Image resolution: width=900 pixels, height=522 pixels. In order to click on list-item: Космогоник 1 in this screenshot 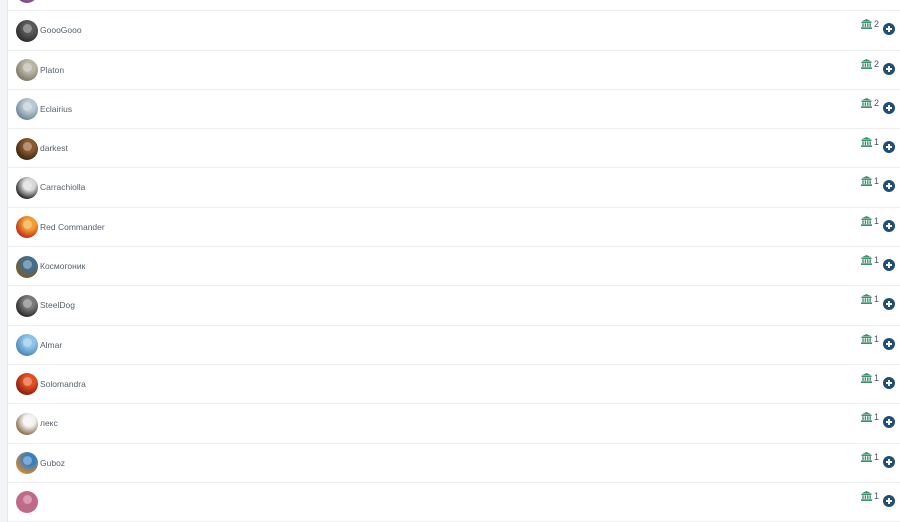, I will do `click(454, 267)`.